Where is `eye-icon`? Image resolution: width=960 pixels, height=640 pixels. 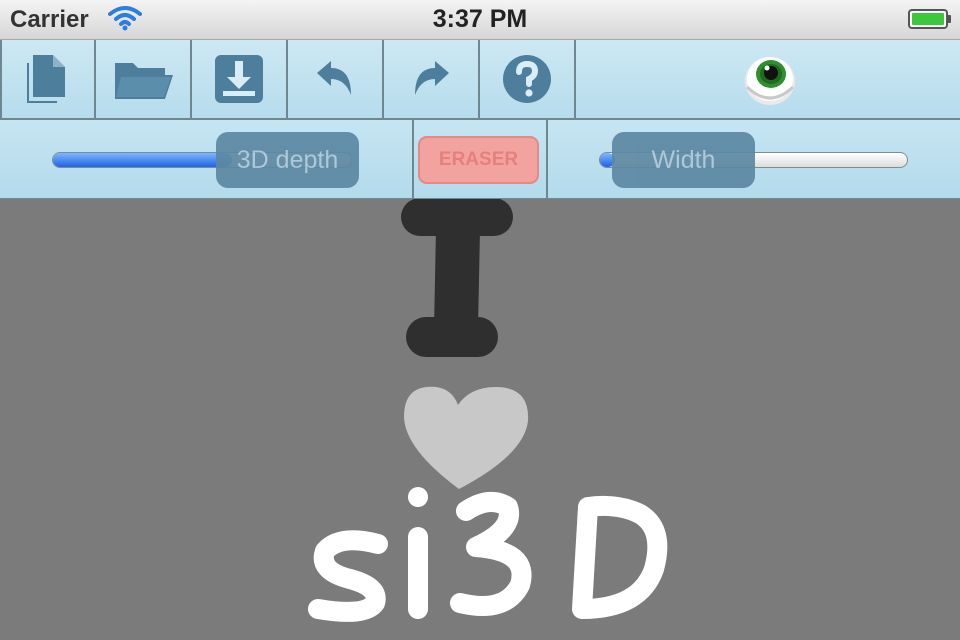
eye-icon is located at coordinates (770, 81).